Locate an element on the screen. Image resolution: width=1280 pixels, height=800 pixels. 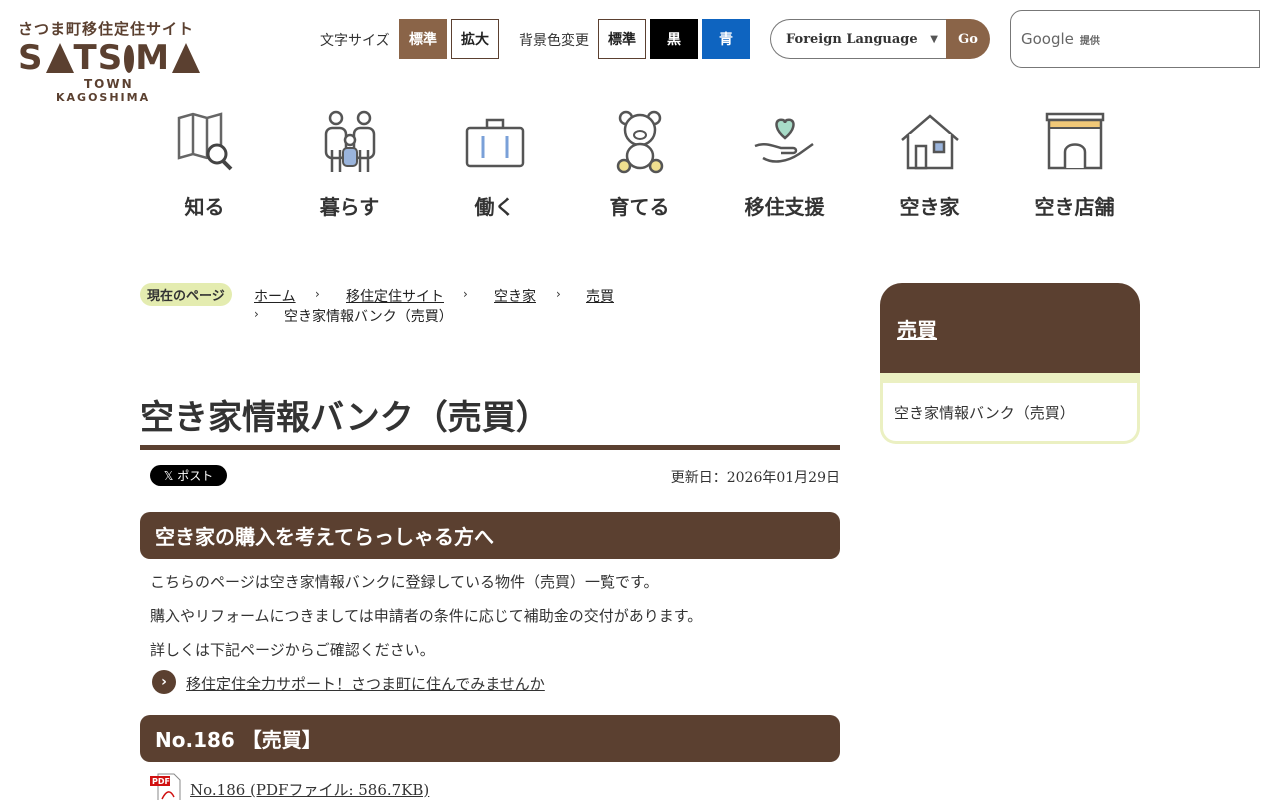
breadcrumb-current: 空き家情報バンク（売買） is located at coordinates (368, 317).